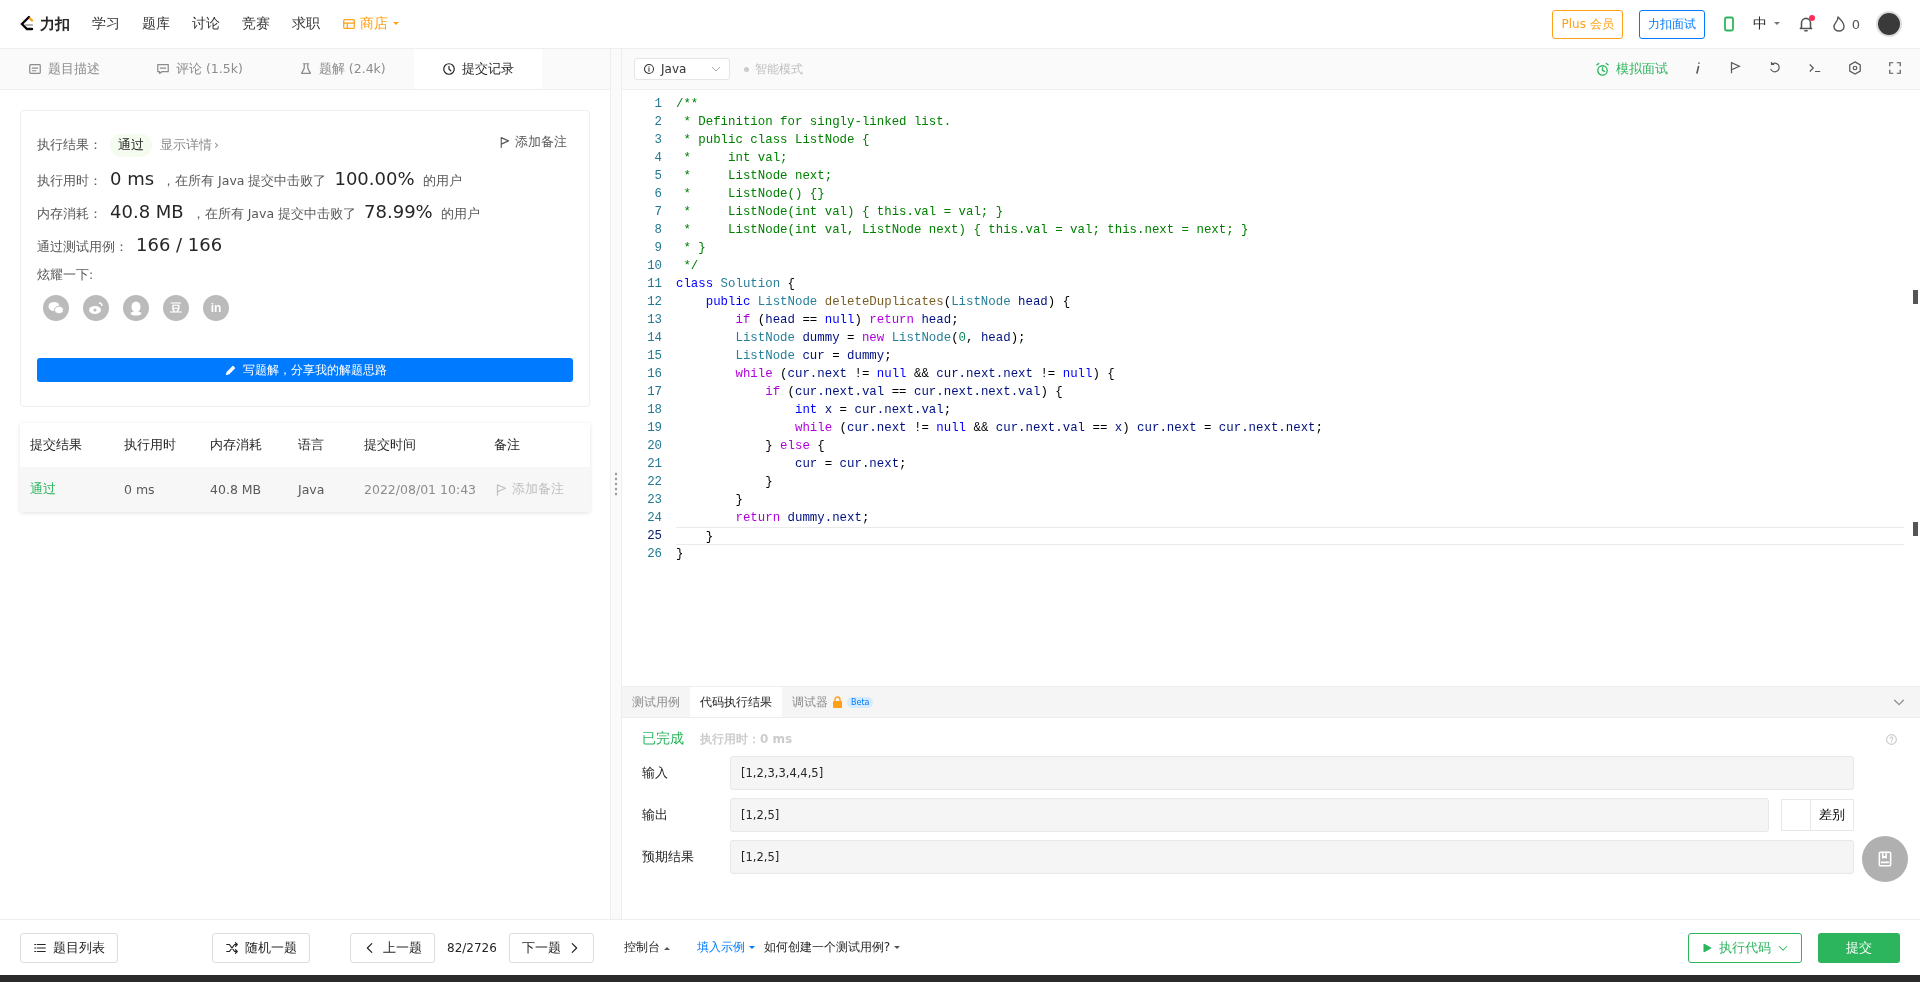  Describe the element at coordinates (216, 144) in the screenshot. I see `chevron-right-glyph: ›` at that location.